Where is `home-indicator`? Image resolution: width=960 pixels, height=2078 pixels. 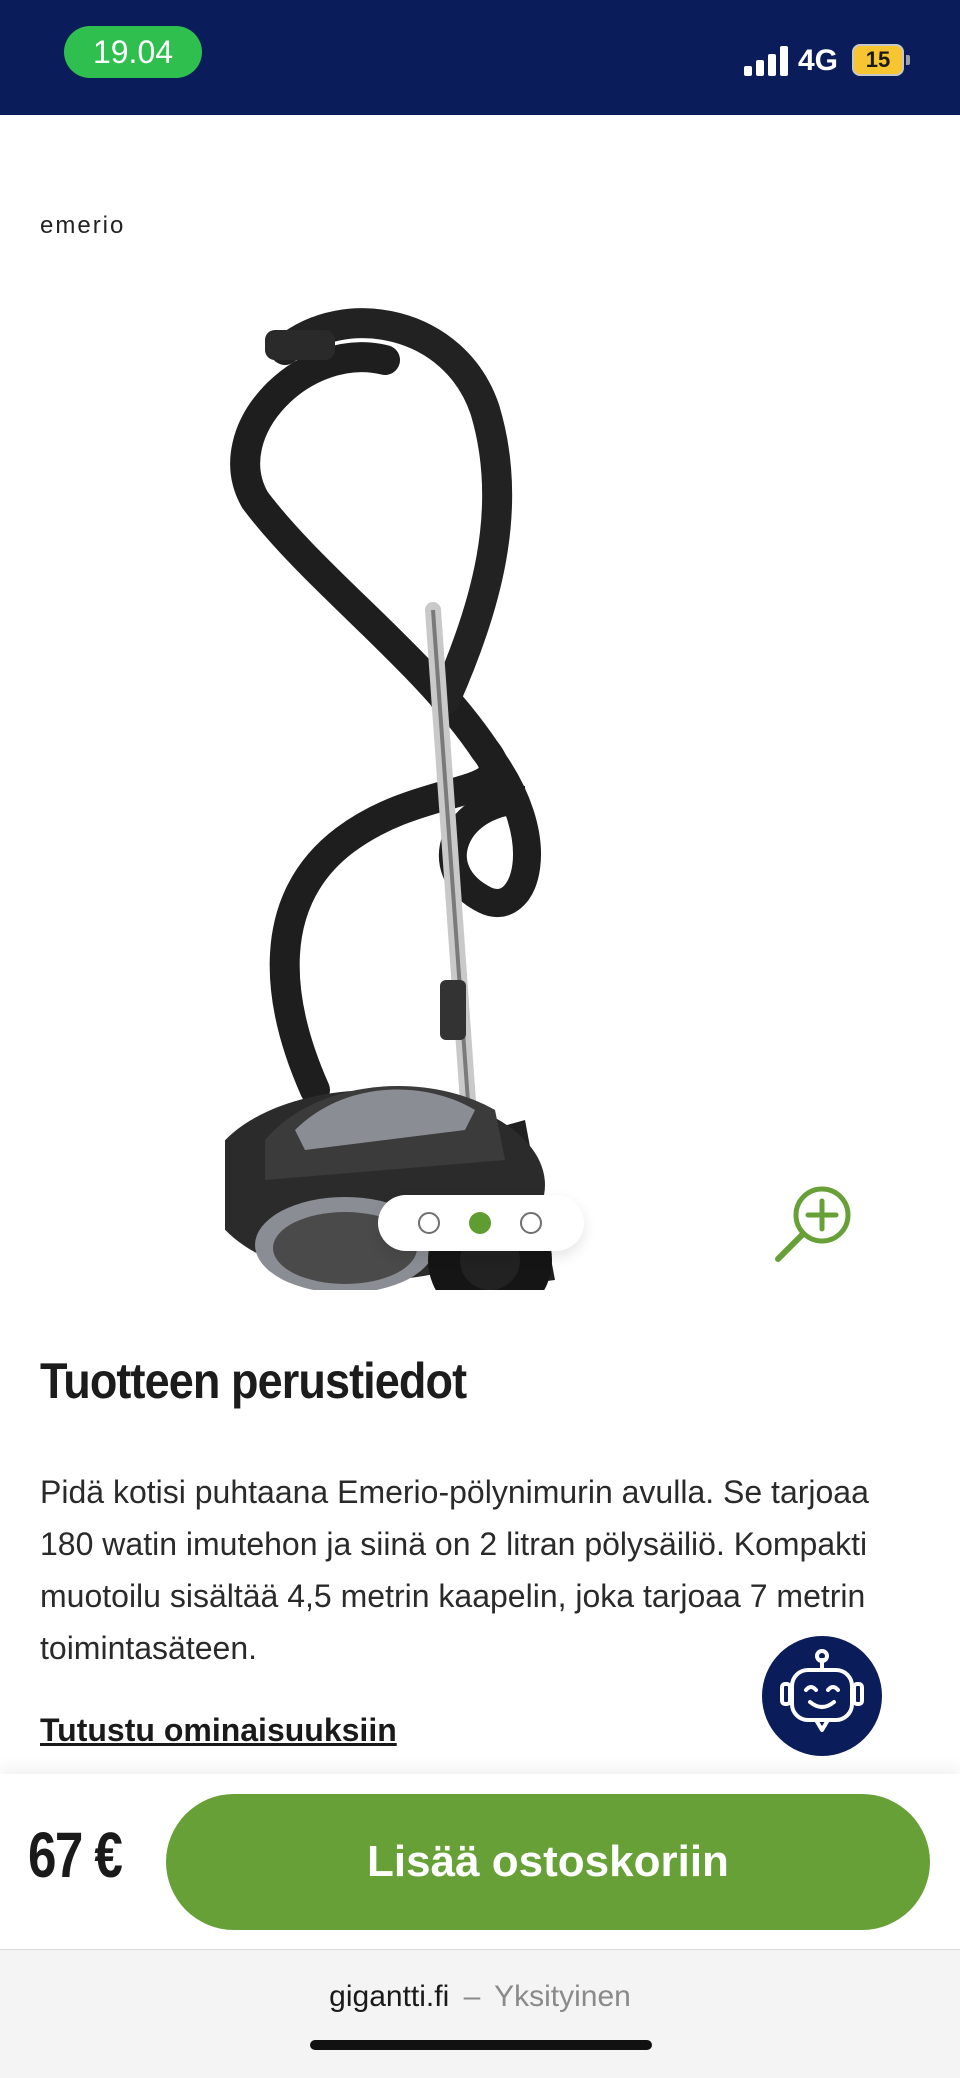 home-indicator is located at coordinates (481, 2045).